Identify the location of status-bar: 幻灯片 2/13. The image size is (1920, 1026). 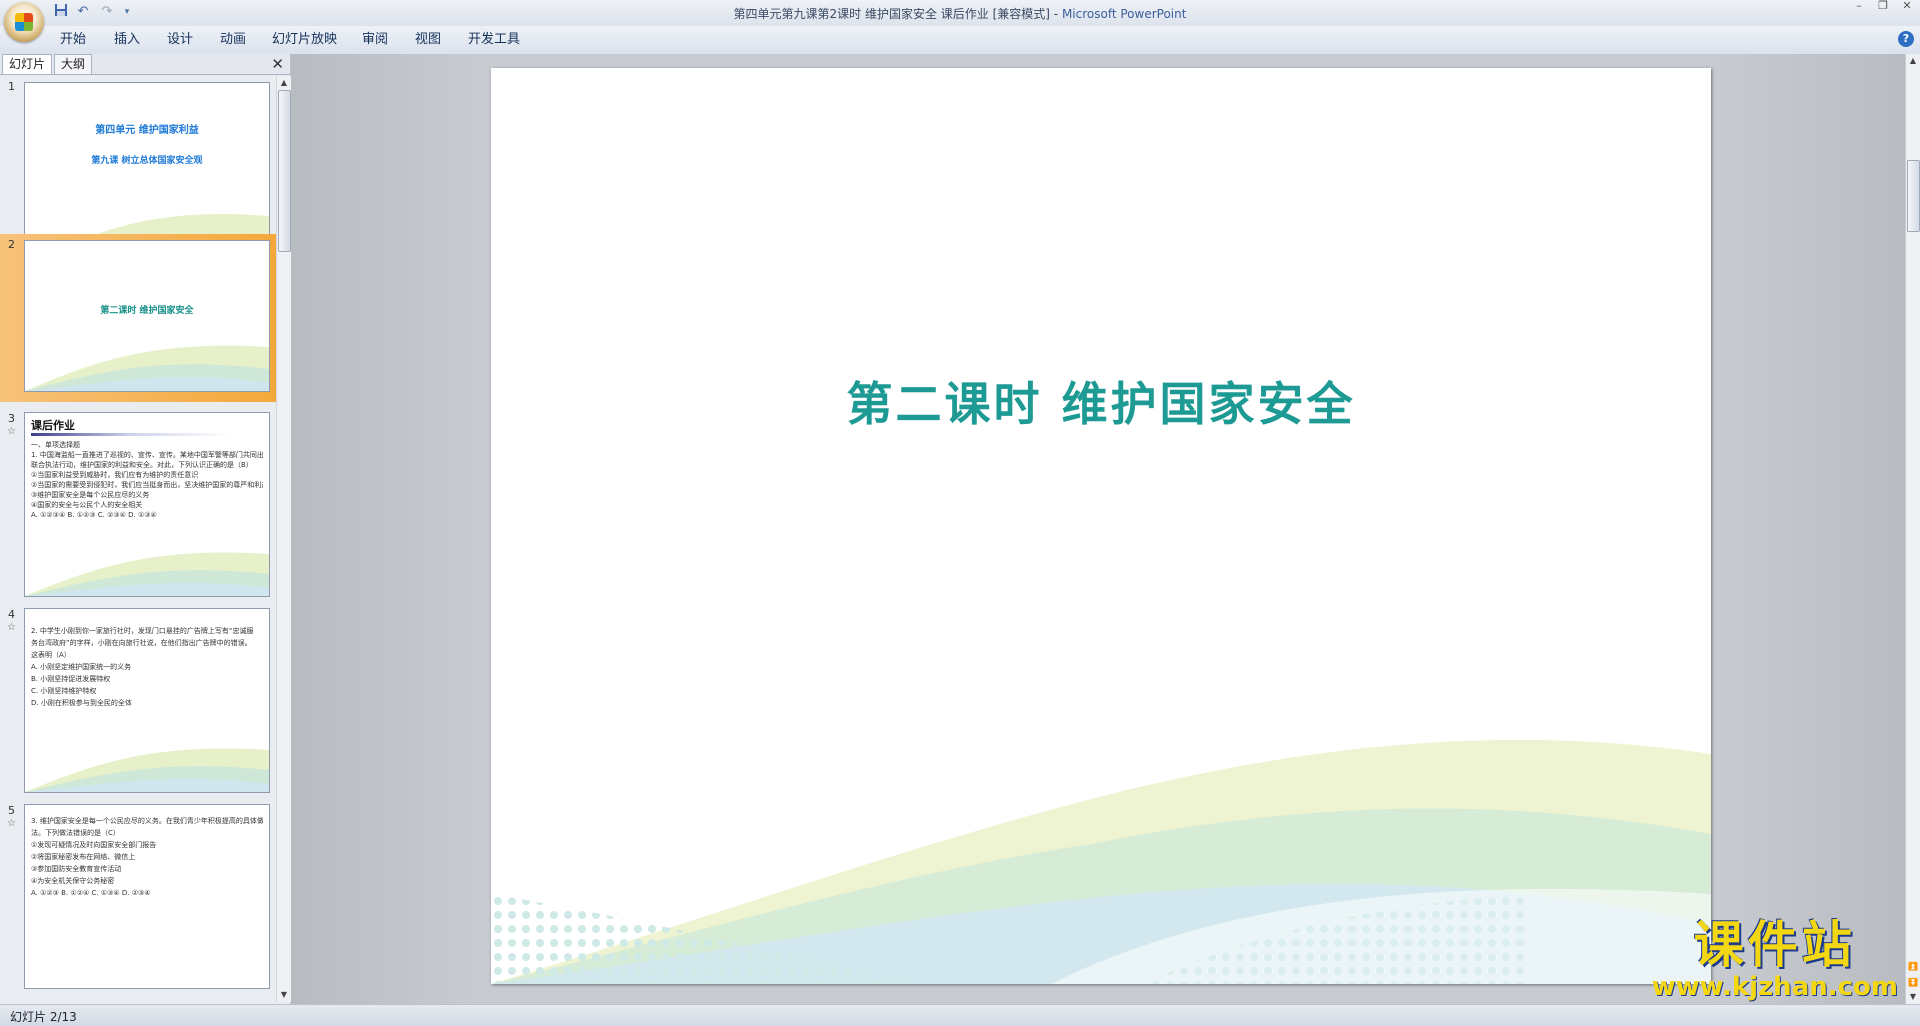
(960, 1015).